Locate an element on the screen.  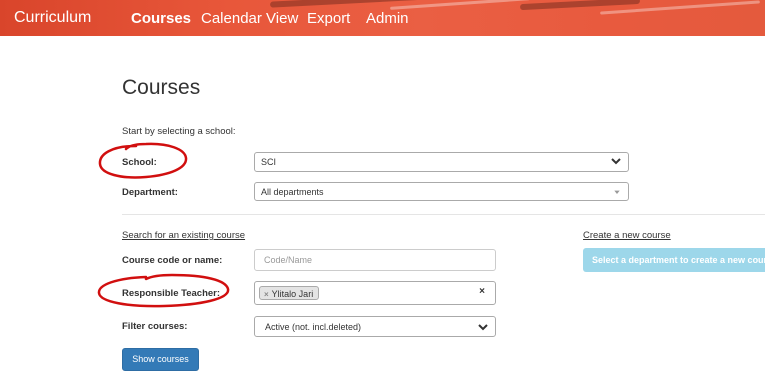
clear-icon: × is located at coordinates (482, 291).